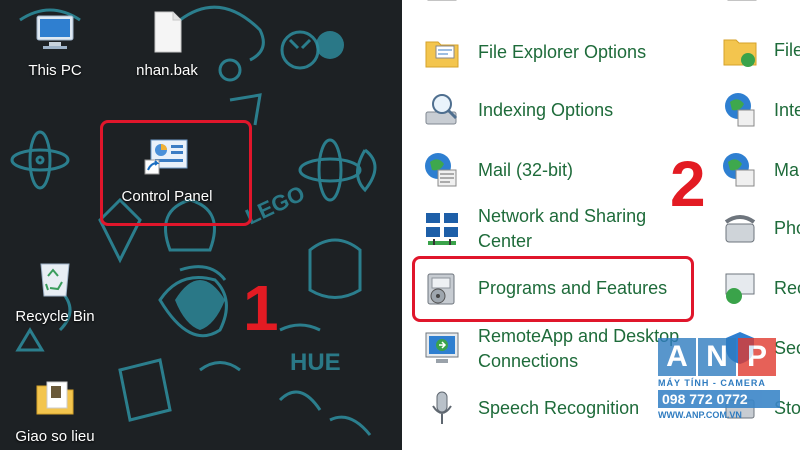 The image size is (800, 450). What do you see at coordinates (55, 32) in the screenshot?
I see `computer-icon` at bounding box center [55, 32].